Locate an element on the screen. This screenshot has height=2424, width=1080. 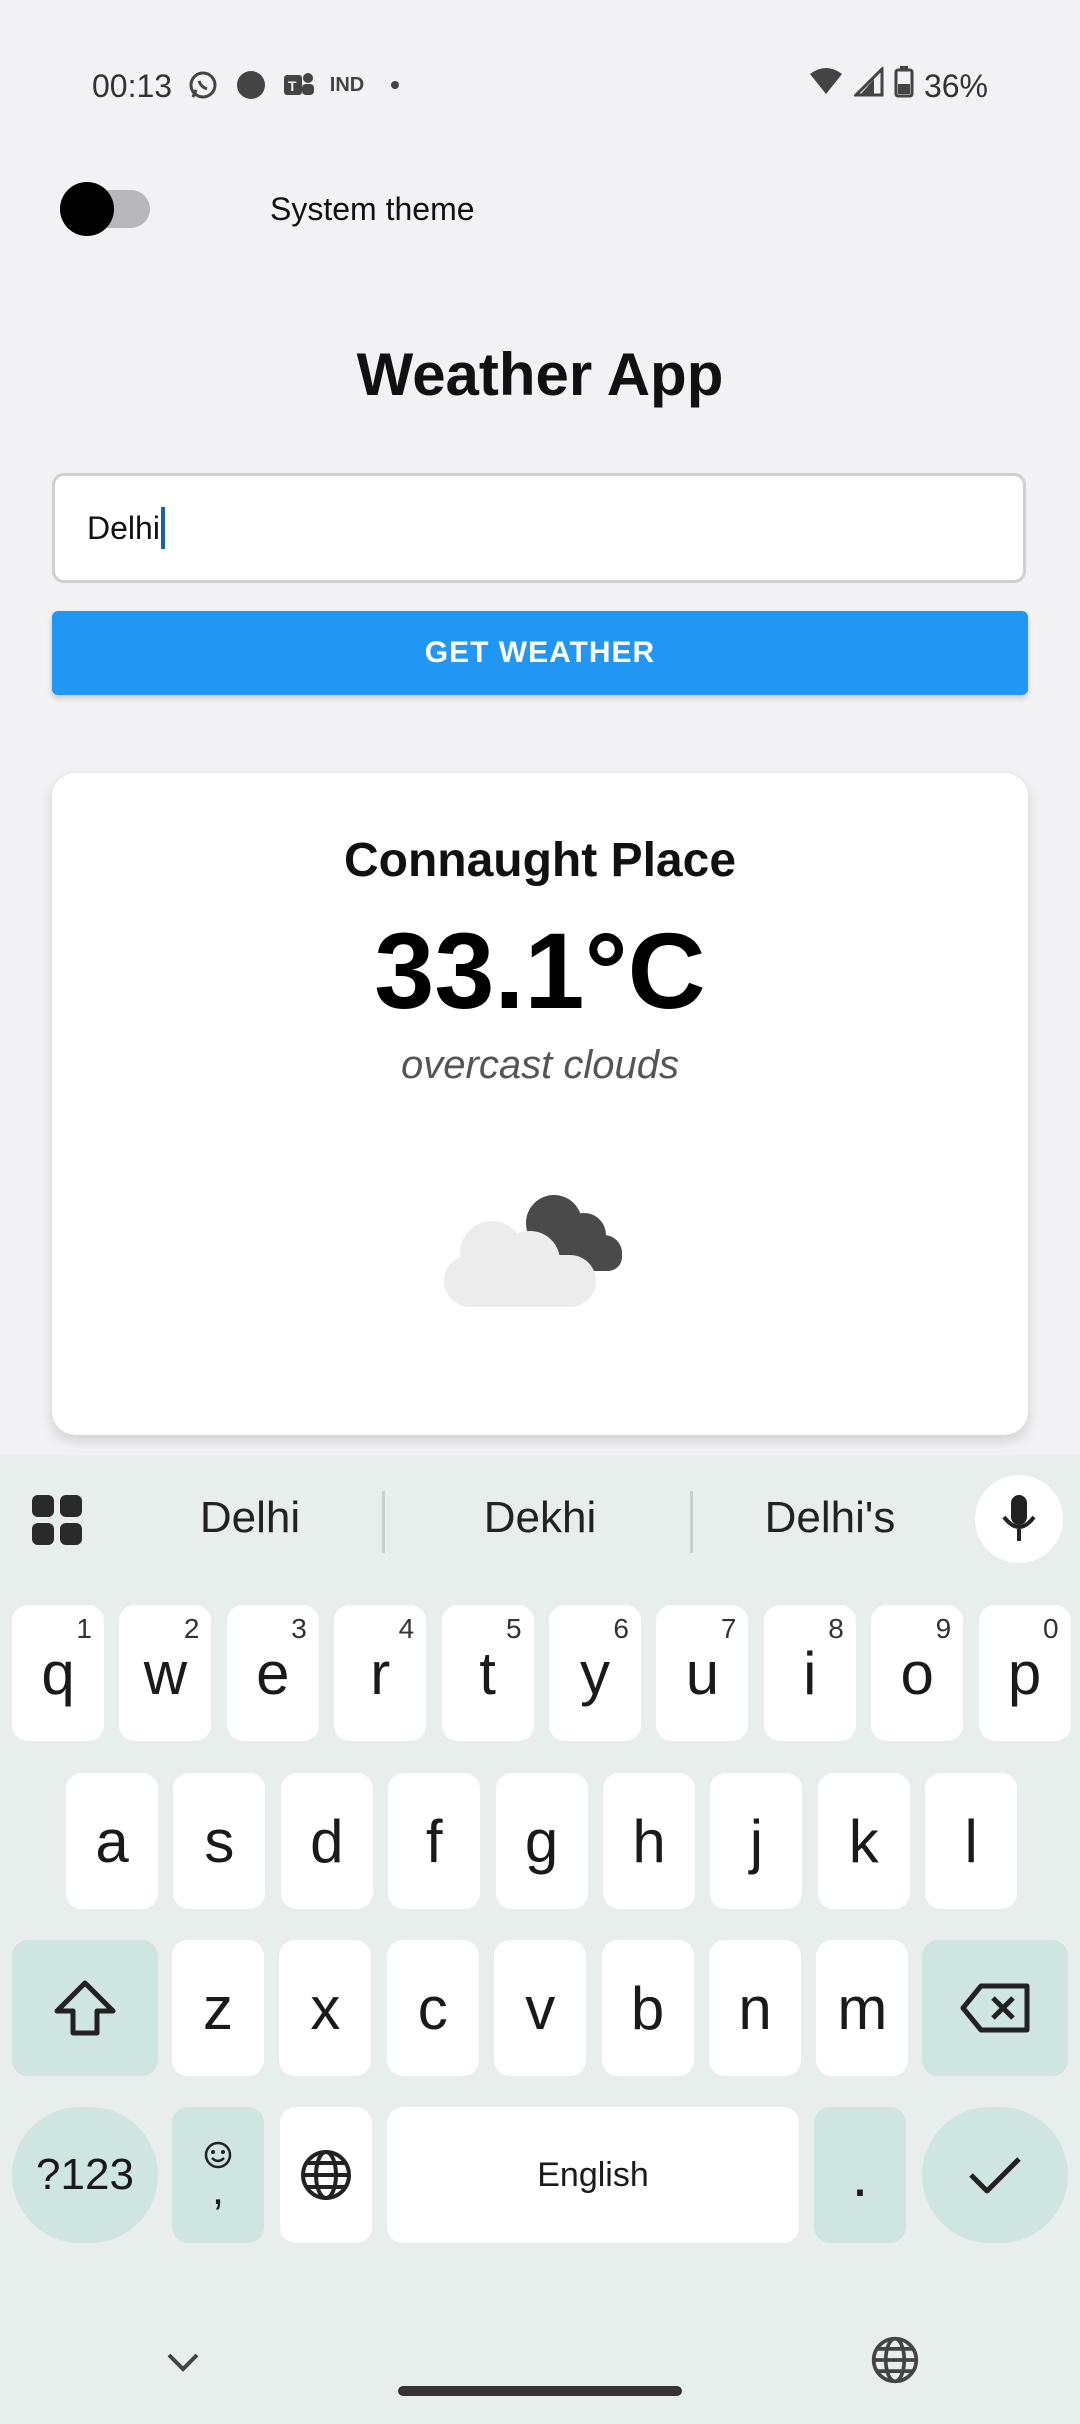
key-l: l is located at coordinates (971, 1841).